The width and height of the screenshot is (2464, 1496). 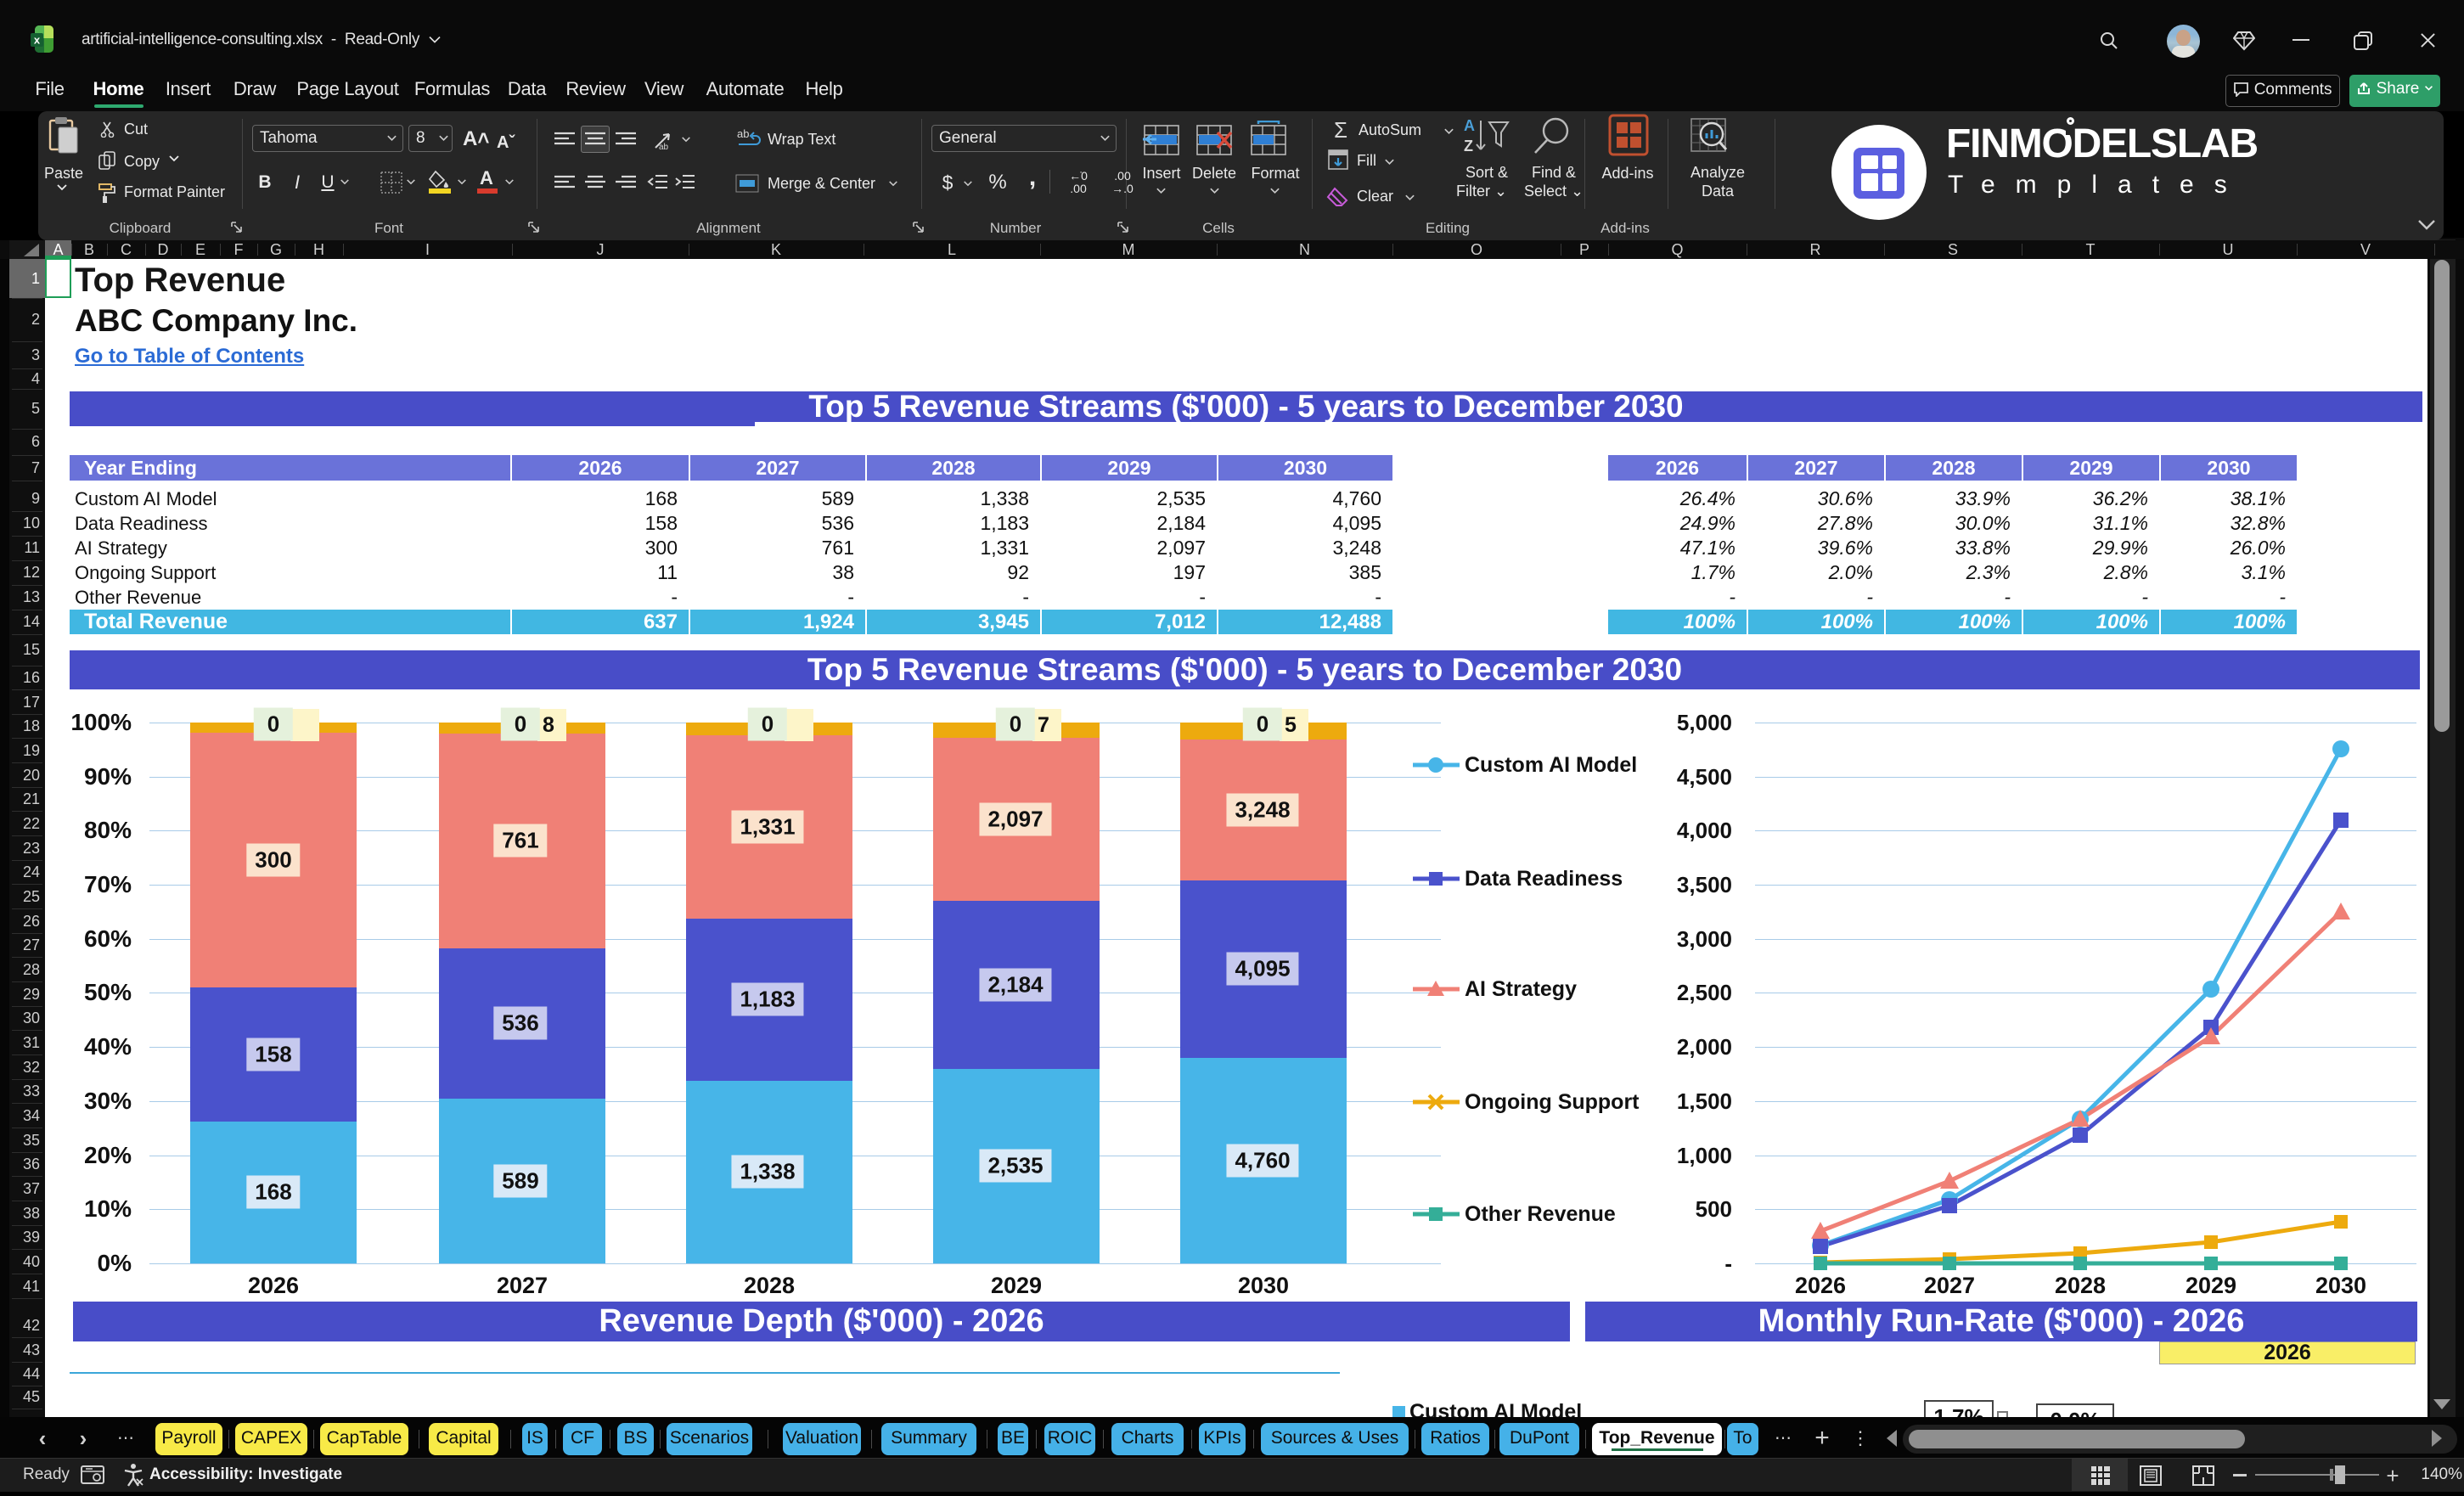 I want to click on svg-text: A, so click(x=1469, y=125).